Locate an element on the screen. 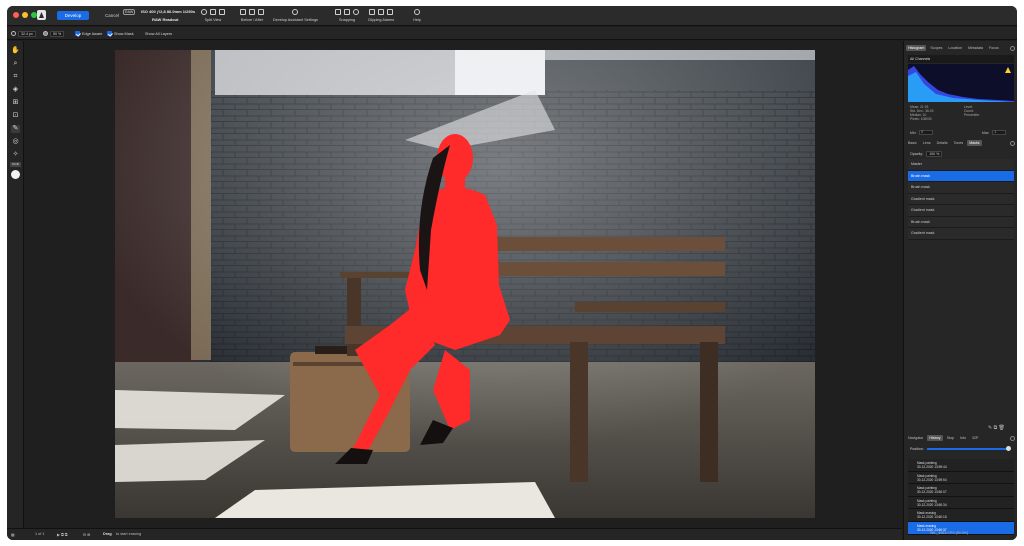 This screenshot has width=1024, height=546. tab-metadata: Metadata is located at coordinates (975, 48).